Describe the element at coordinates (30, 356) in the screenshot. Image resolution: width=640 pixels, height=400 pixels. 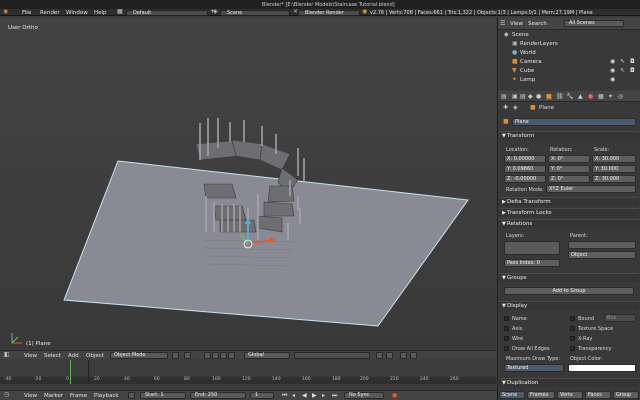
I see `view3d-menu-view: View` at that location.